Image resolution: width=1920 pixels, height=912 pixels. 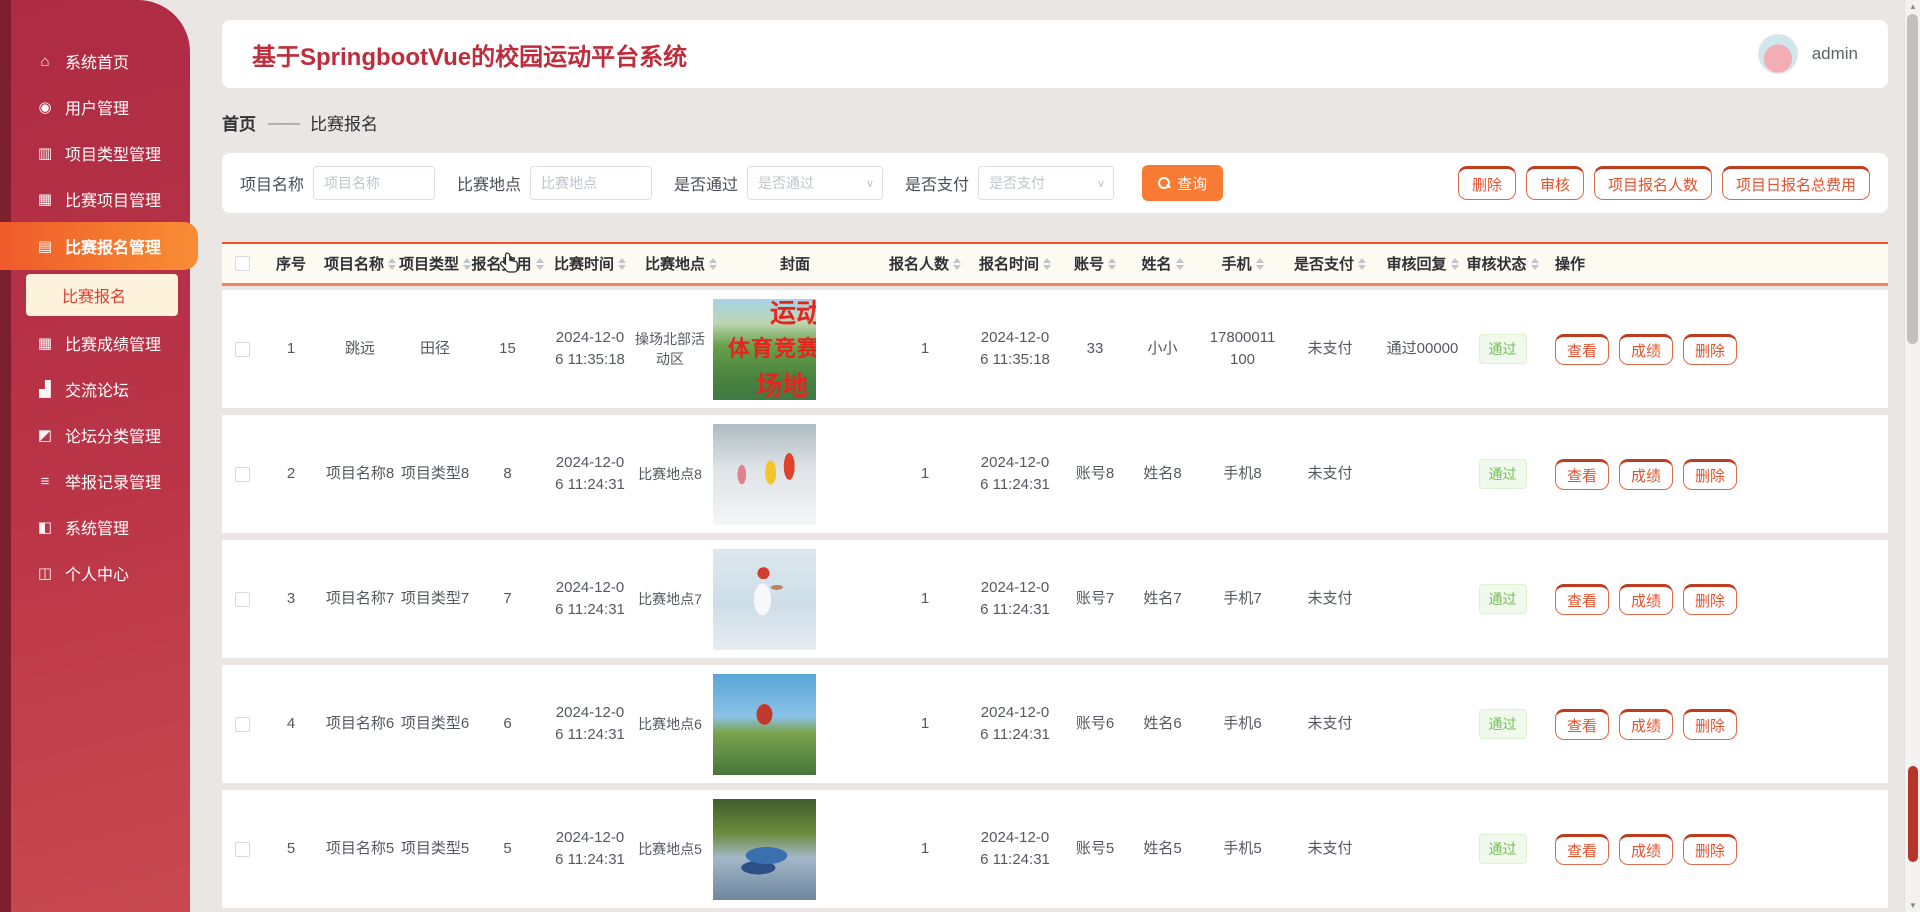 What do you see at coordinates (434, 349) in the screenshot?
I see `cell-project-type: 田径` at bounding box center [434, 349].